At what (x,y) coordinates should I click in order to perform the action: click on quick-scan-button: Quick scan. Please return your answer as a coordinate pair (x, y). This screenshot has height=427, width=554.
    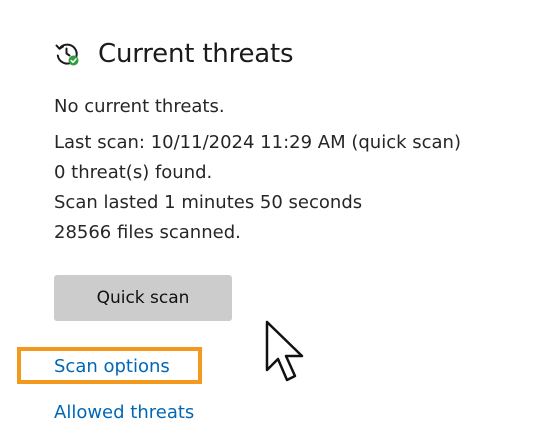
    Looking at the image, I should click on (143, 298).